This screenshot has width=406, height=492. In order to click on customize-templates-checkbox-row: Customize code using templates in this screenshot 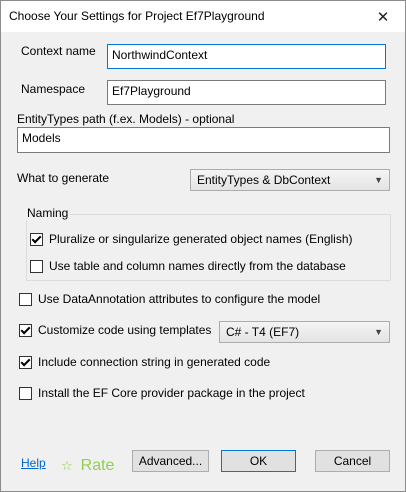, I will do `click(115, 330)`.